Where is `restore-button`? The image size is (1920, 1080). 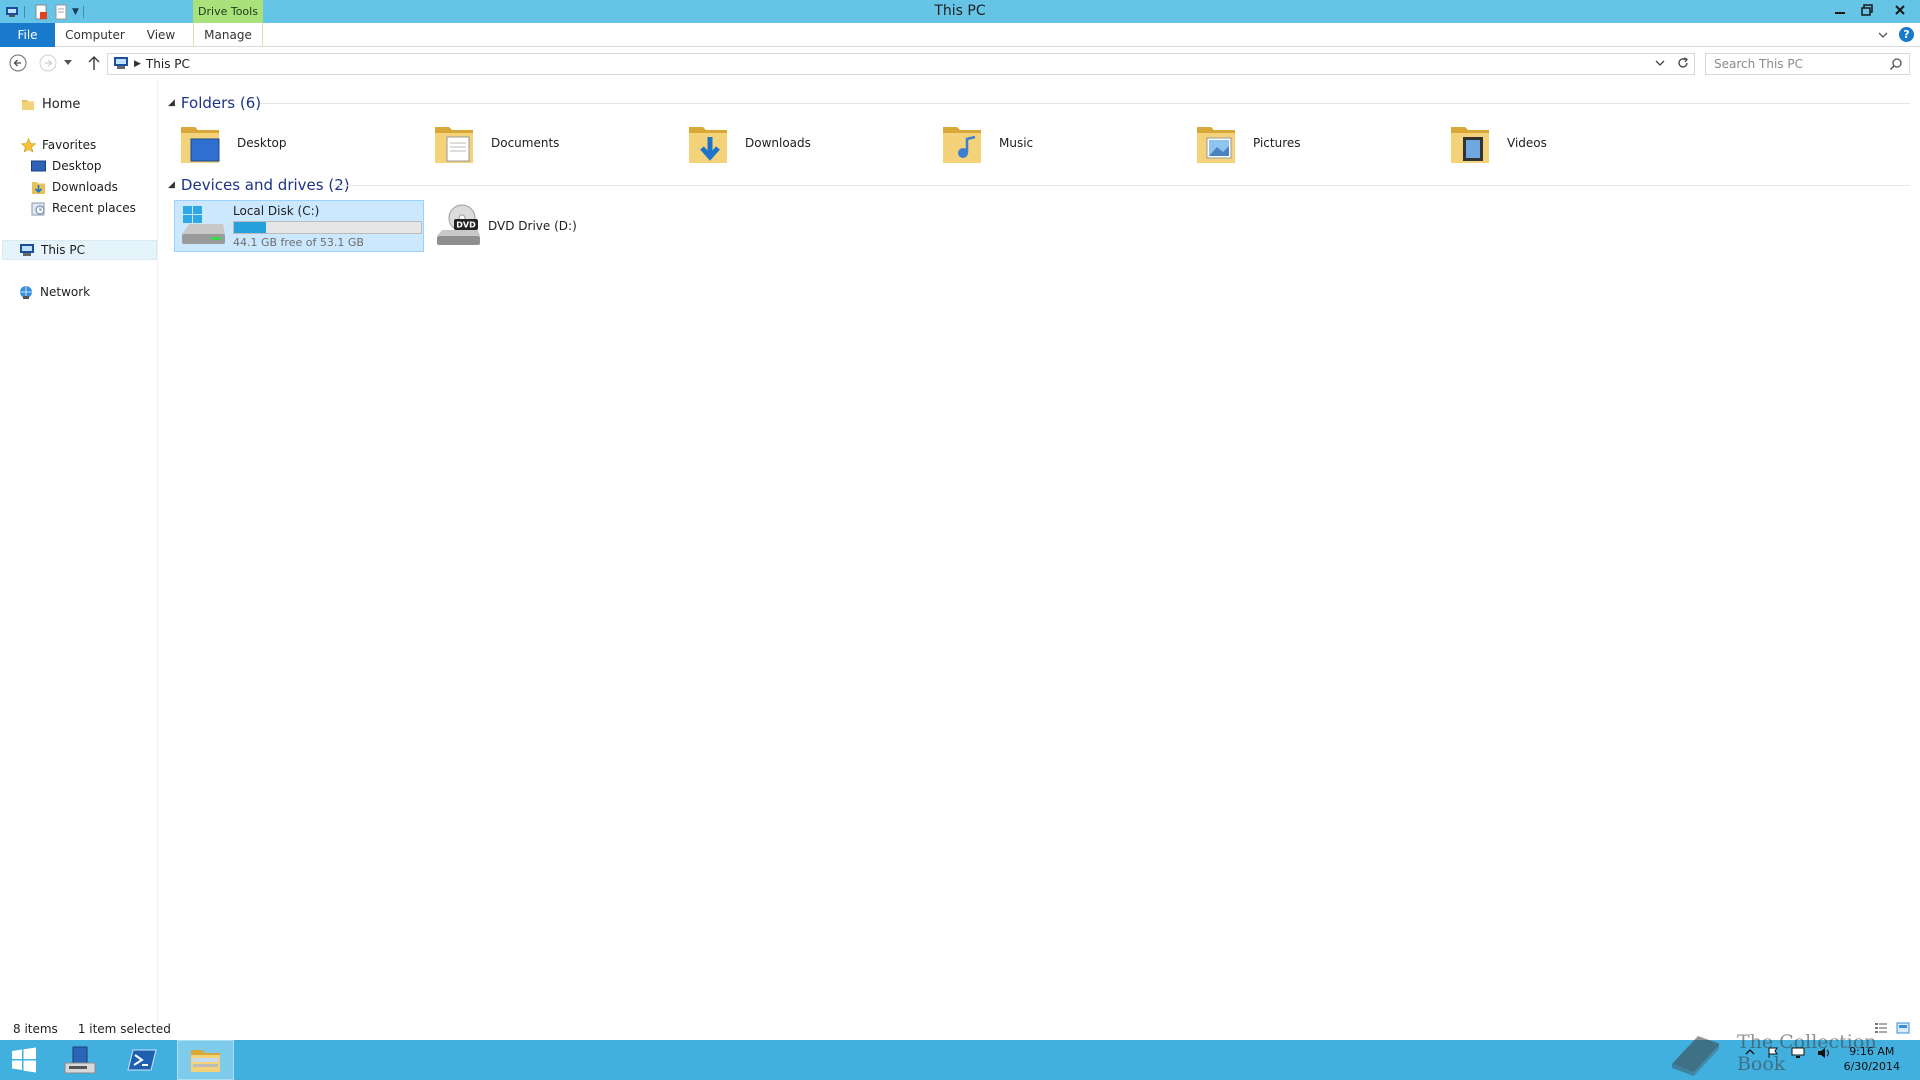
restore-button is located at coordinates (1866, 10).